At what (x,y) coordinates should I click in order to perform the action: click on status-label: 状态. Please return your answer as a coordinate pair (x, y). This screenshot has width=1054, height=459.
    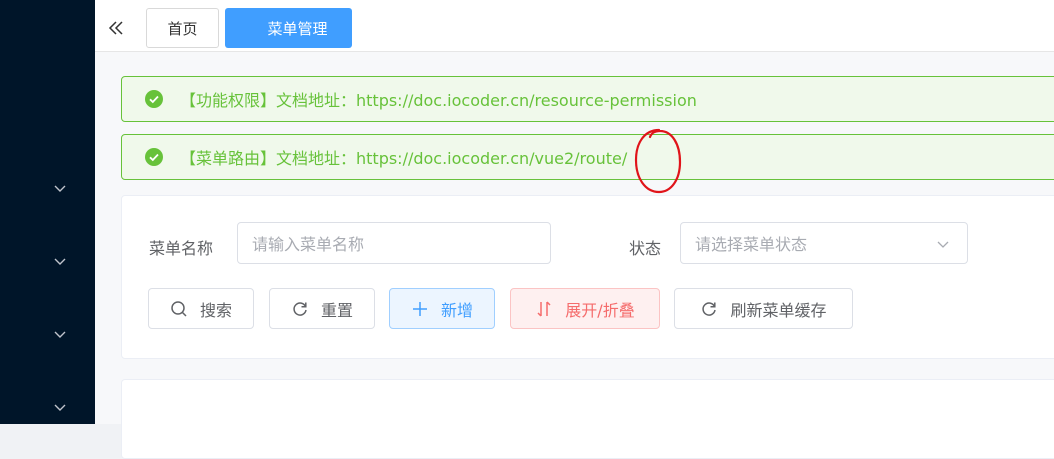
    Looking at the image, I should click on (645, 248).